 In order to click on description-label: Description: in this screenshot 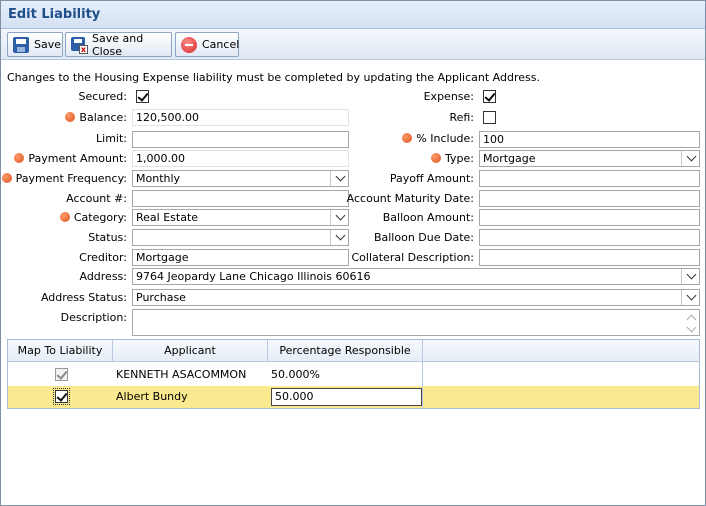, I will do `click(93, 317)`.